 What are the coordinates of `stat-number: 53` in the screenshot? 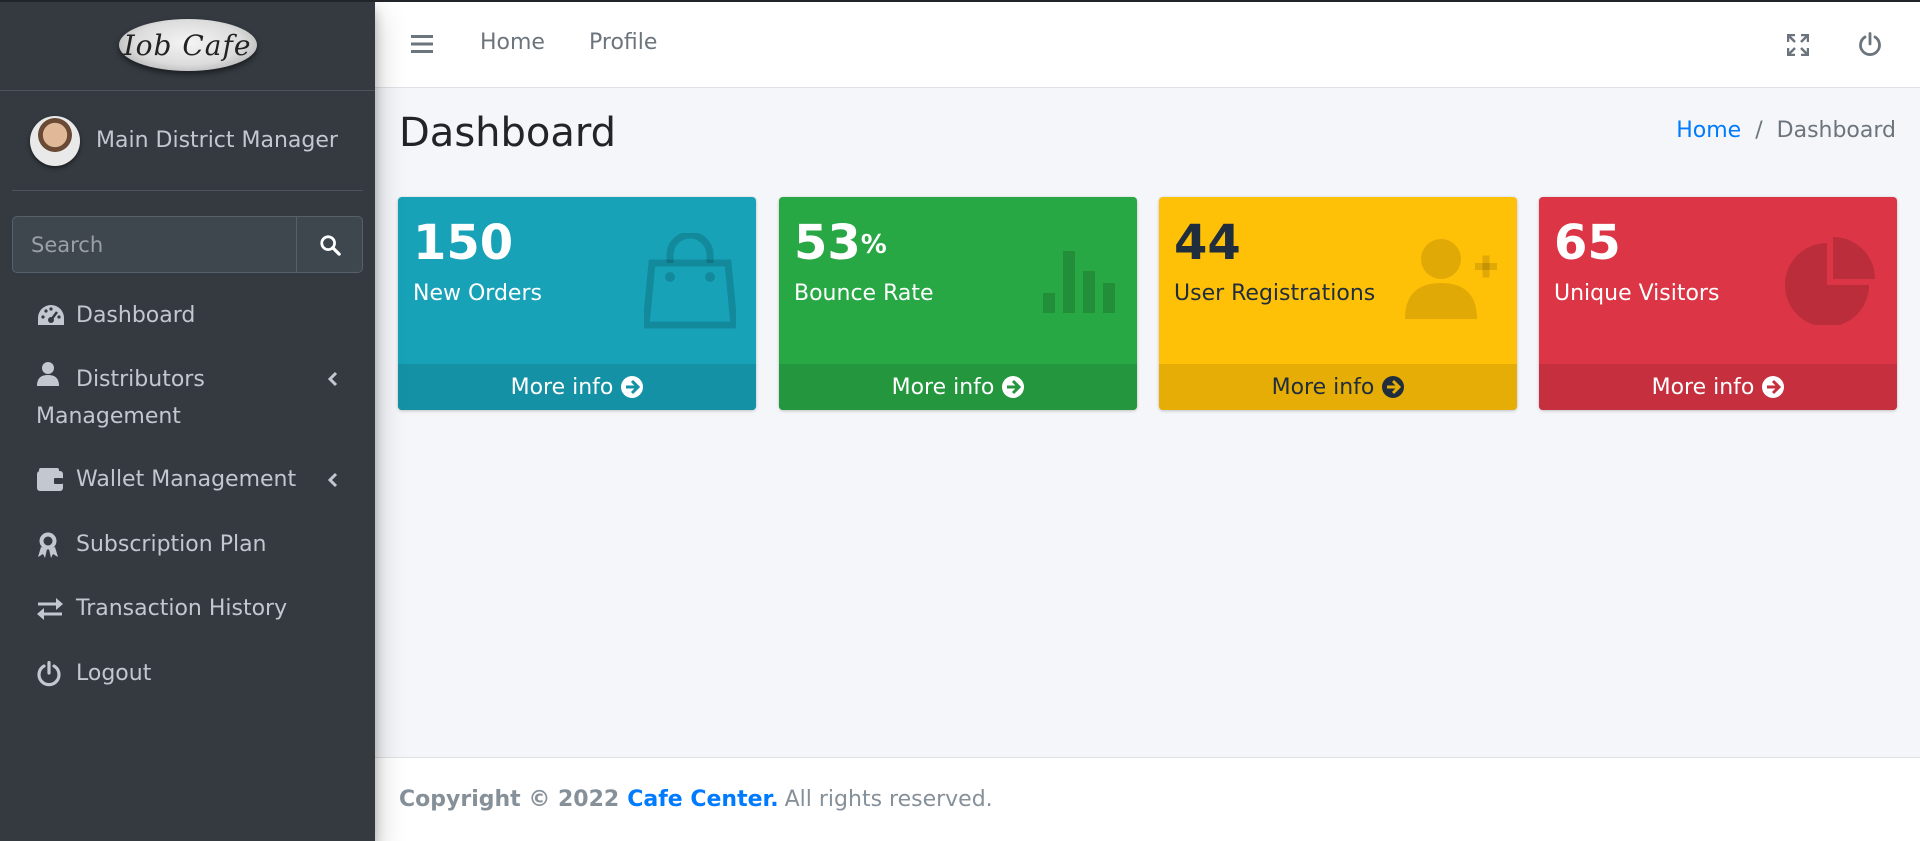 It's located at (827, 243).